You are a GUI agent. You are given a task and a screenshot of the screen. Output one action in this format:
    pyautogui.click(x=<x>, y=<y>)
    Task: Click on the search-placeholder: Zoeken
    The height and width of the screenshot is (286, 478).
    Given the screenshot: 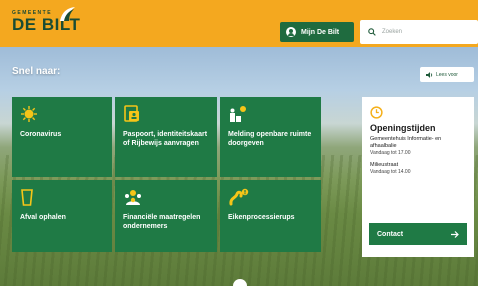 What is the action you would take?
    pyautogui.click(x=392, y=32)
    